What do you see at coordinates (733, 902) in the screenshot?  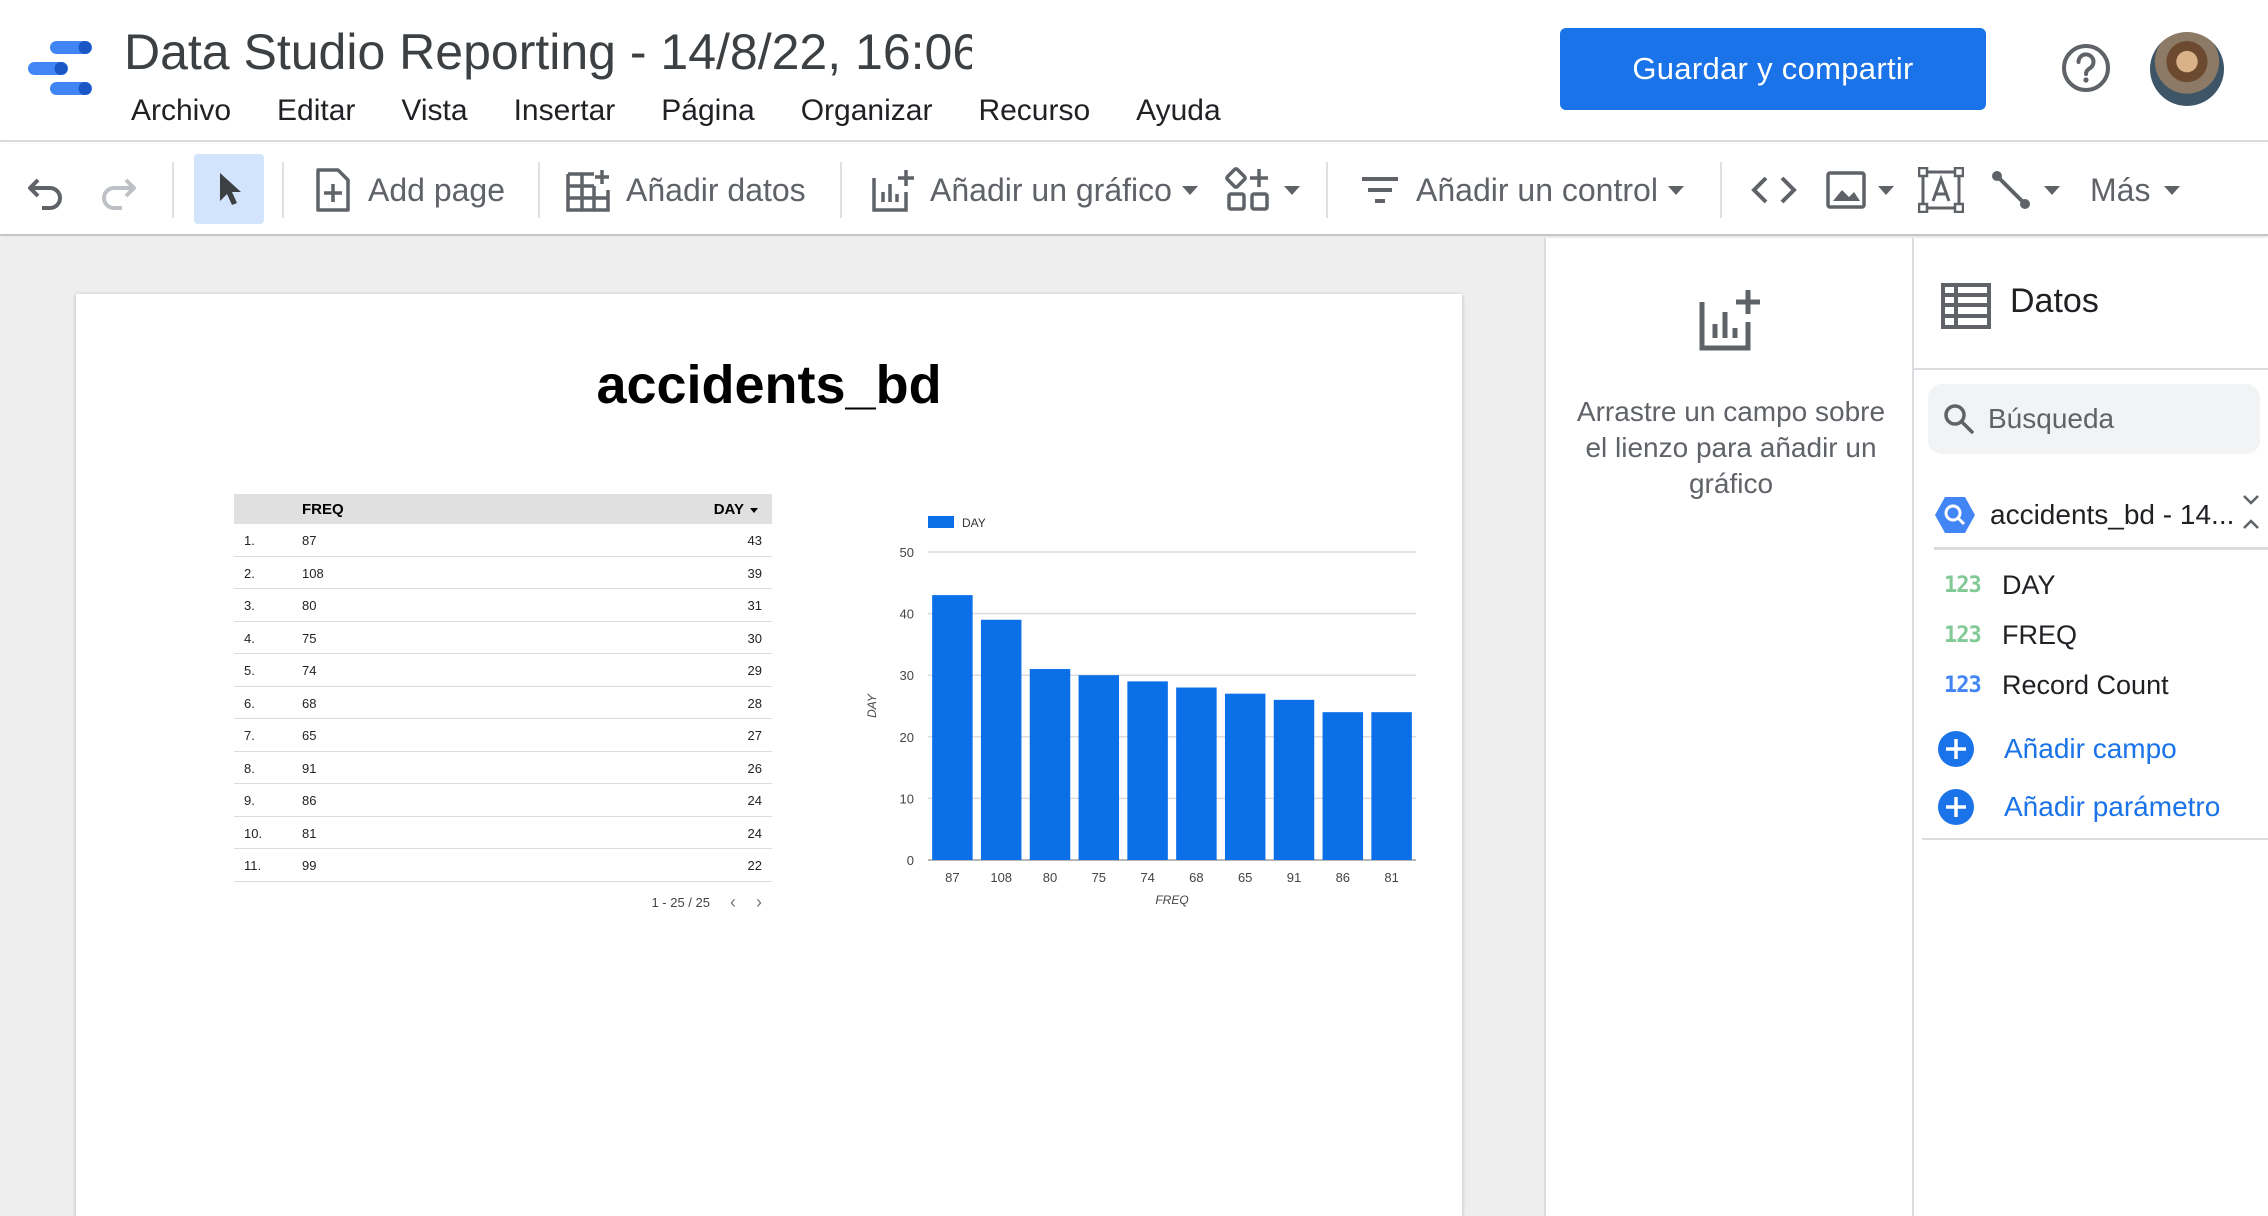 I see `previous-page-icon: ‹` at bounding box center [733, 902].